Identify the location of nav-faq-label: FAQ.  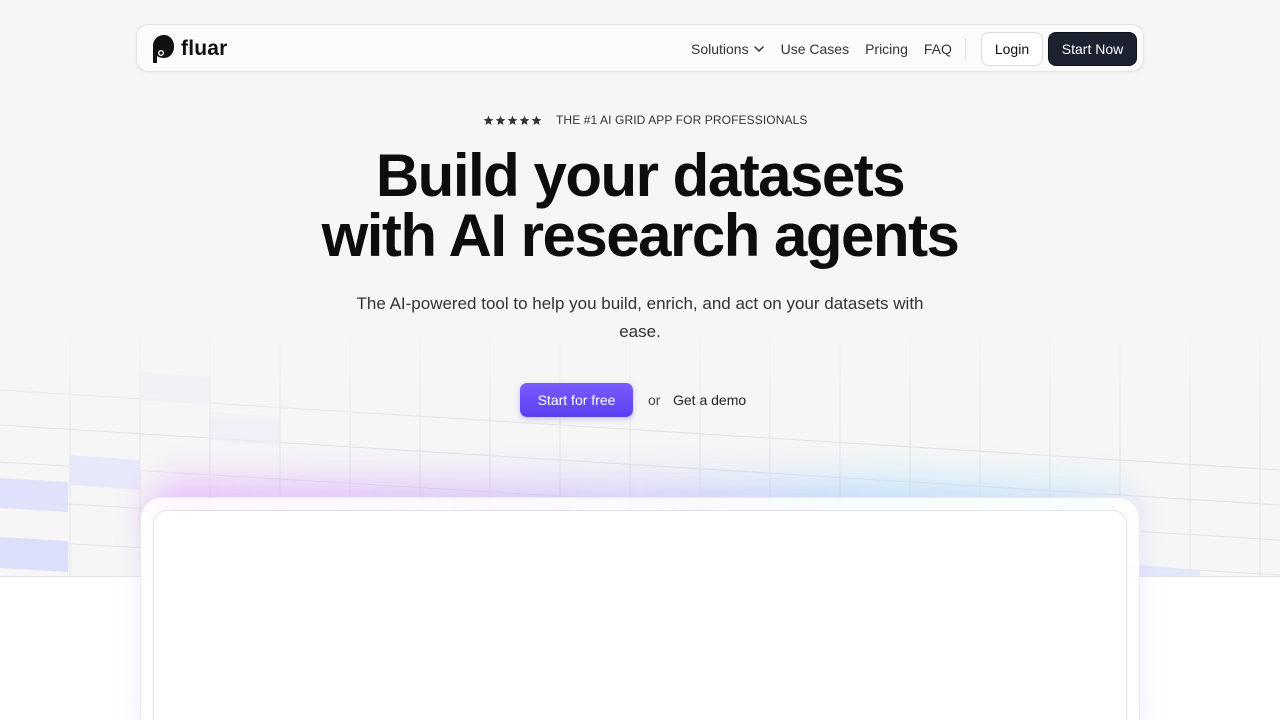
(937, 49).